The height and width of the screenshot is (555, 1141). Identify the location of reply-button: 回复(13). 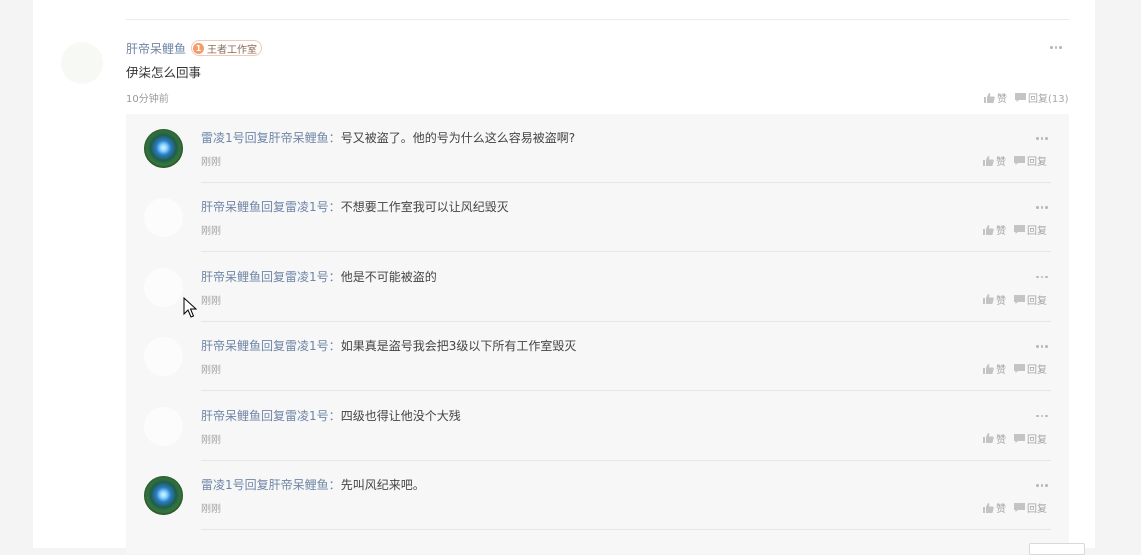
(1042, 97).